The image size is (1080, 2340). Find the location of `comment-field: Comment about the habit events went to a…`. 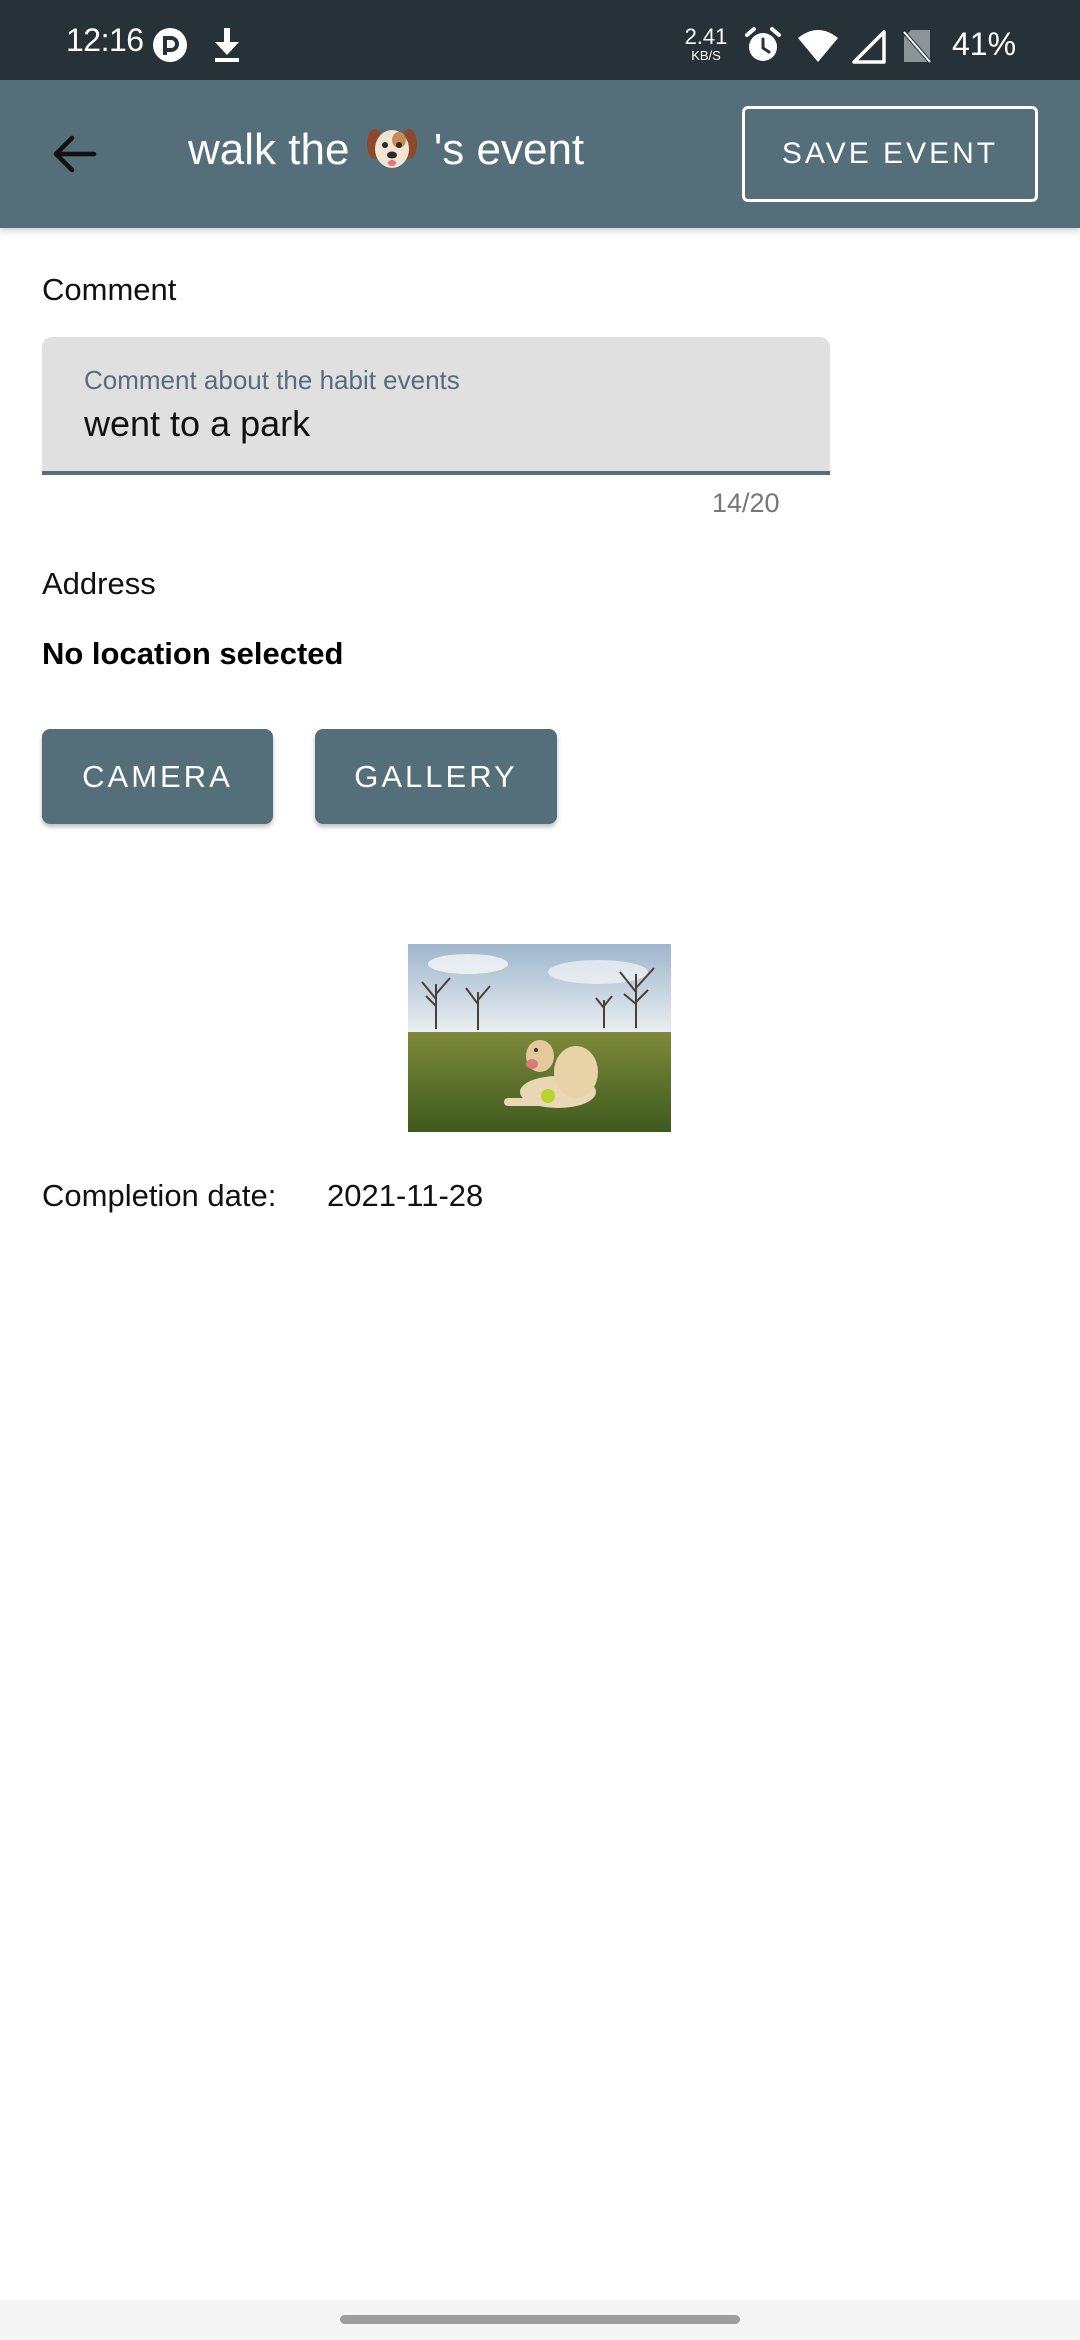

comment-field: Comment about the habit events went to a… is located at coordinates (436, 406).